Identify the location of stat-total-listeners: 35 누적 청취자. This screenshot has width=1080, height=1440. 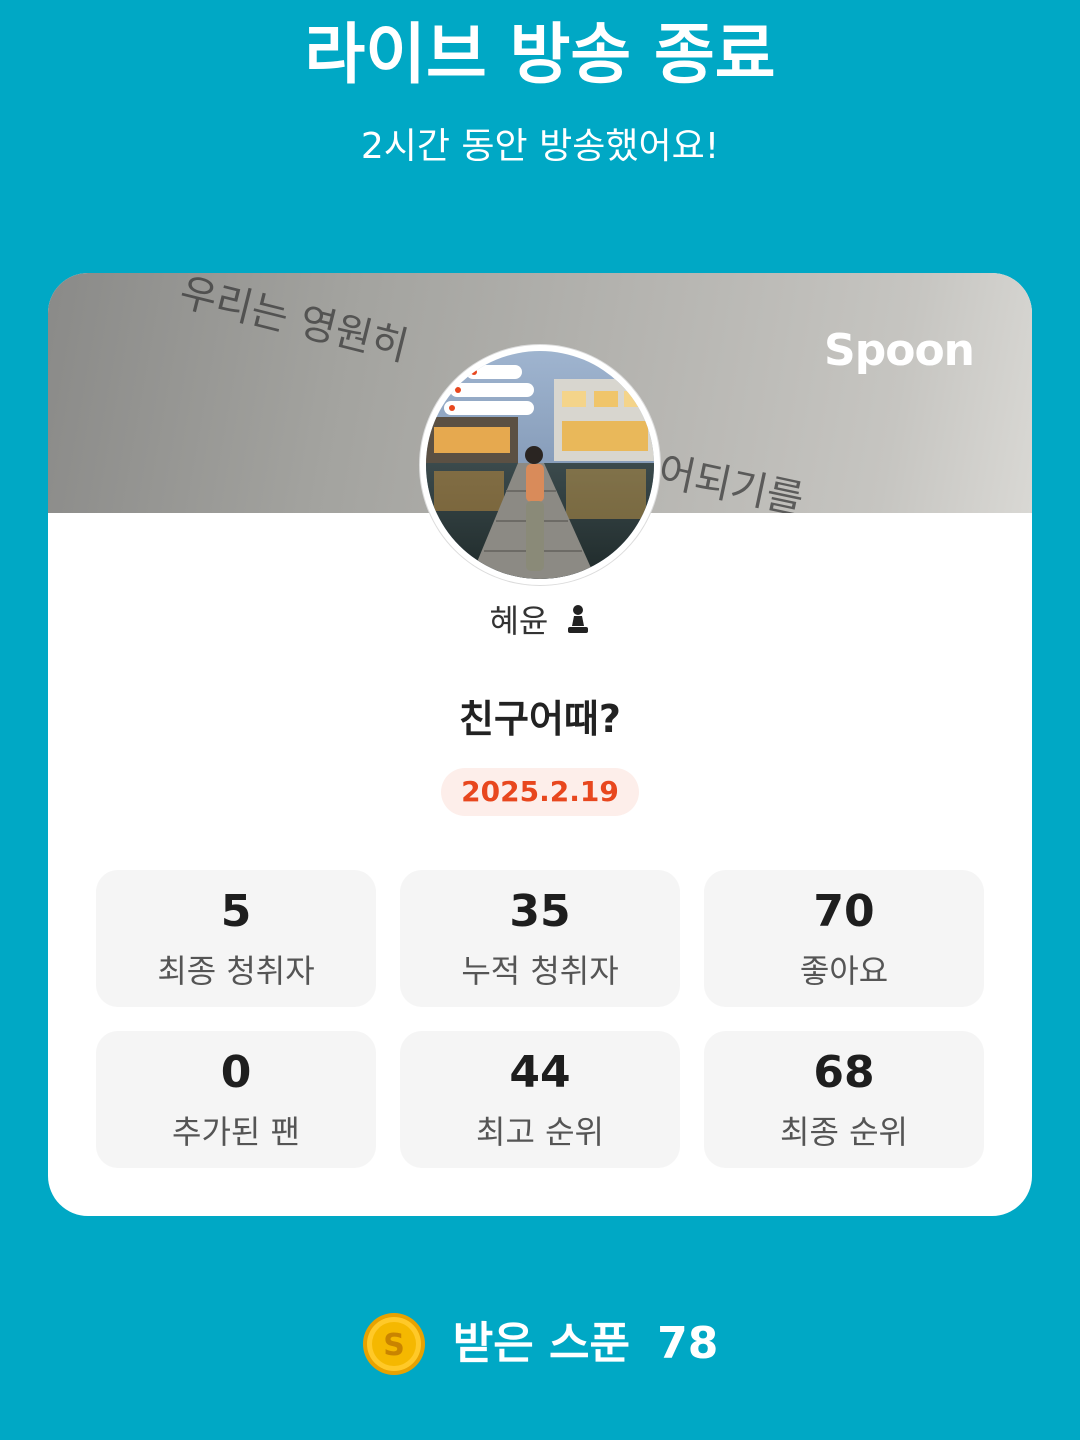
(540, 938).